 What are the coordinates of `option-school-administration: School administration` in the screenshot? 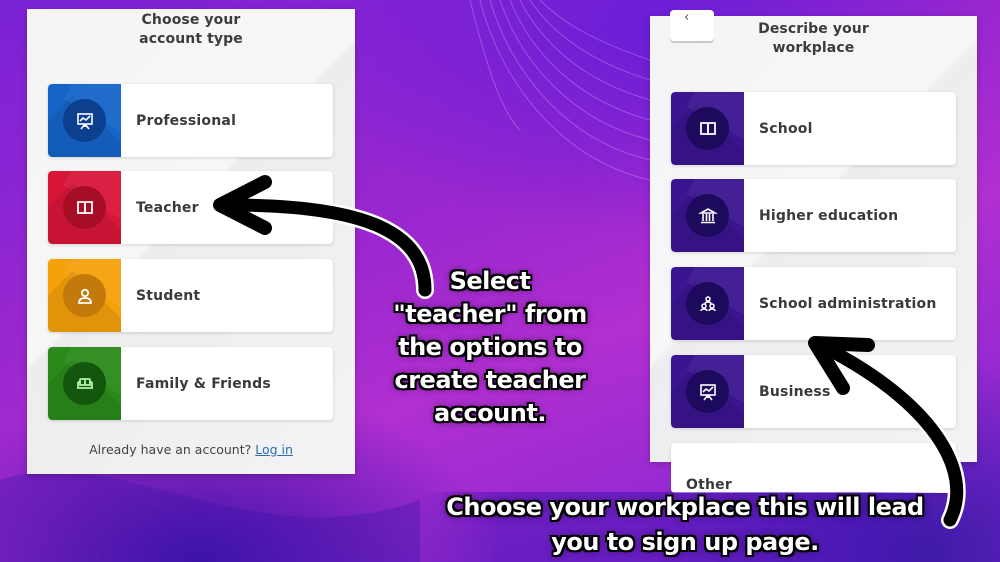 It's located at (813, 303).